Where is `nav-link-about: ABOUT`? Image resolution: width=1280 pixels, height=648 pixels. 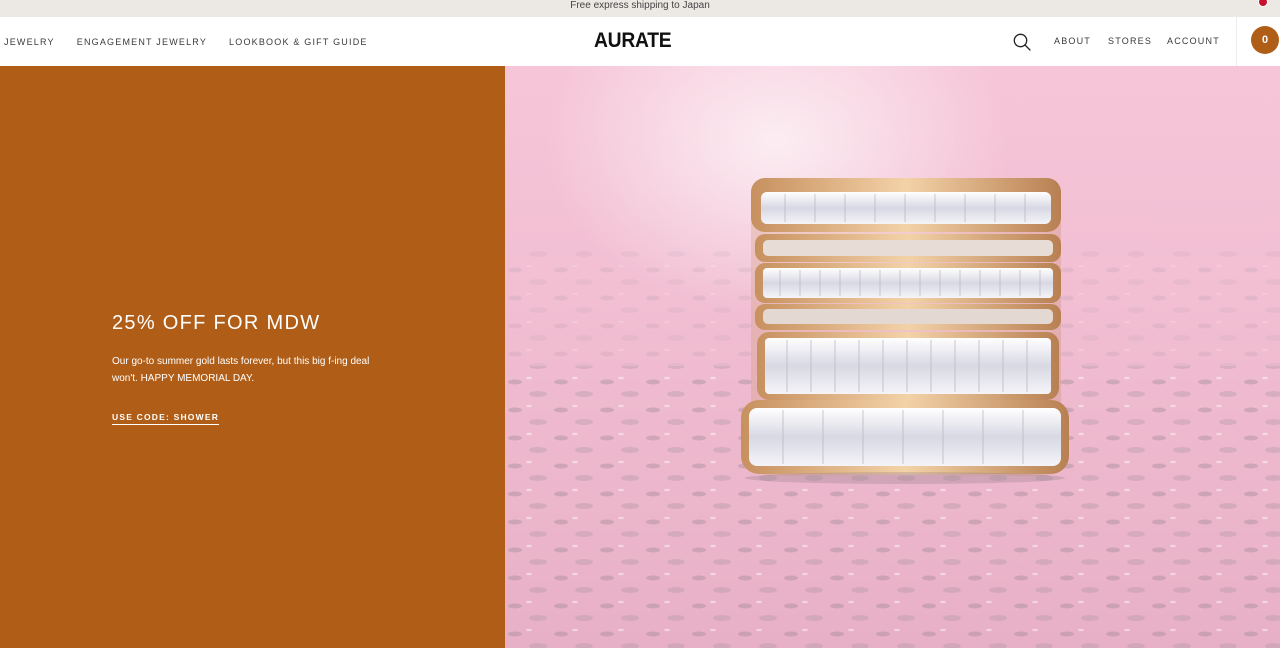
nav-link-about: ABOUT is located at coordinates (1072, 41).